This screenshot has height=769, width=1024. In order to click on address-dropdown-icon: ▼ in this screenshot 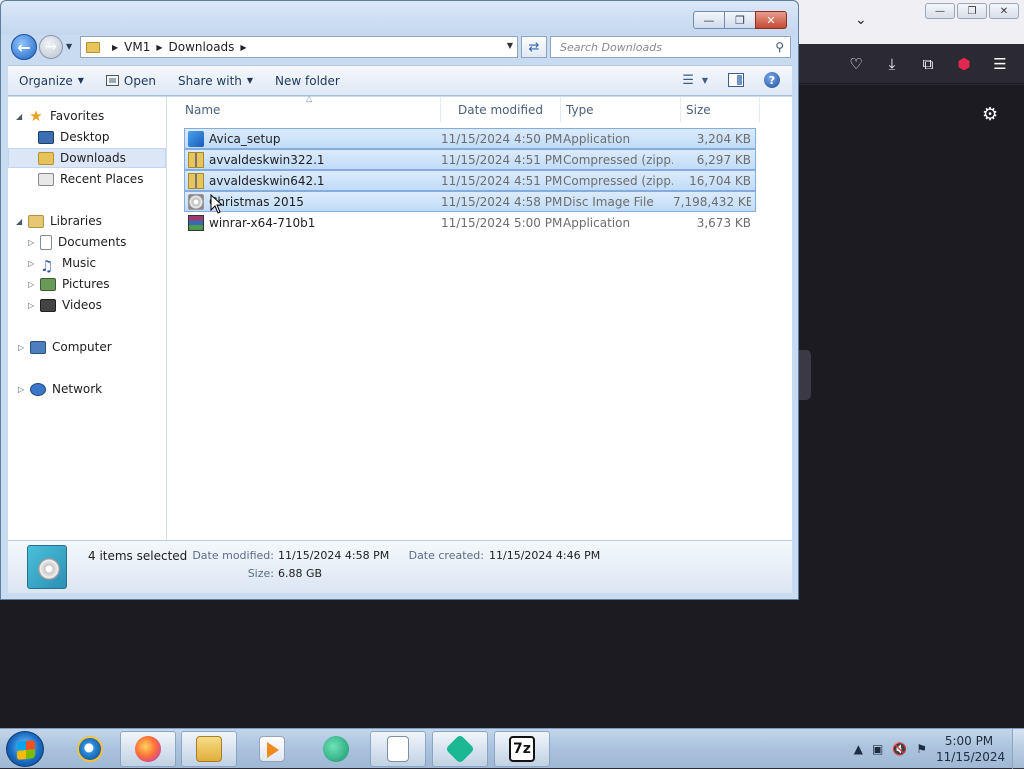, I will do `click(510, 45)`.